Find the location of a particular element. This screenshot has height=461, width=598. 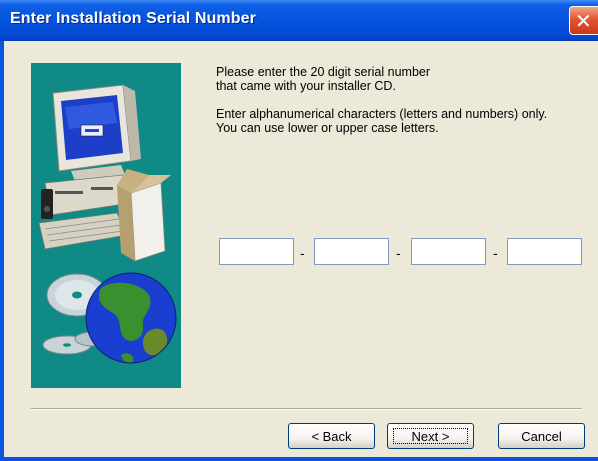

back-button: < Back is located at coordinates (331, 436).